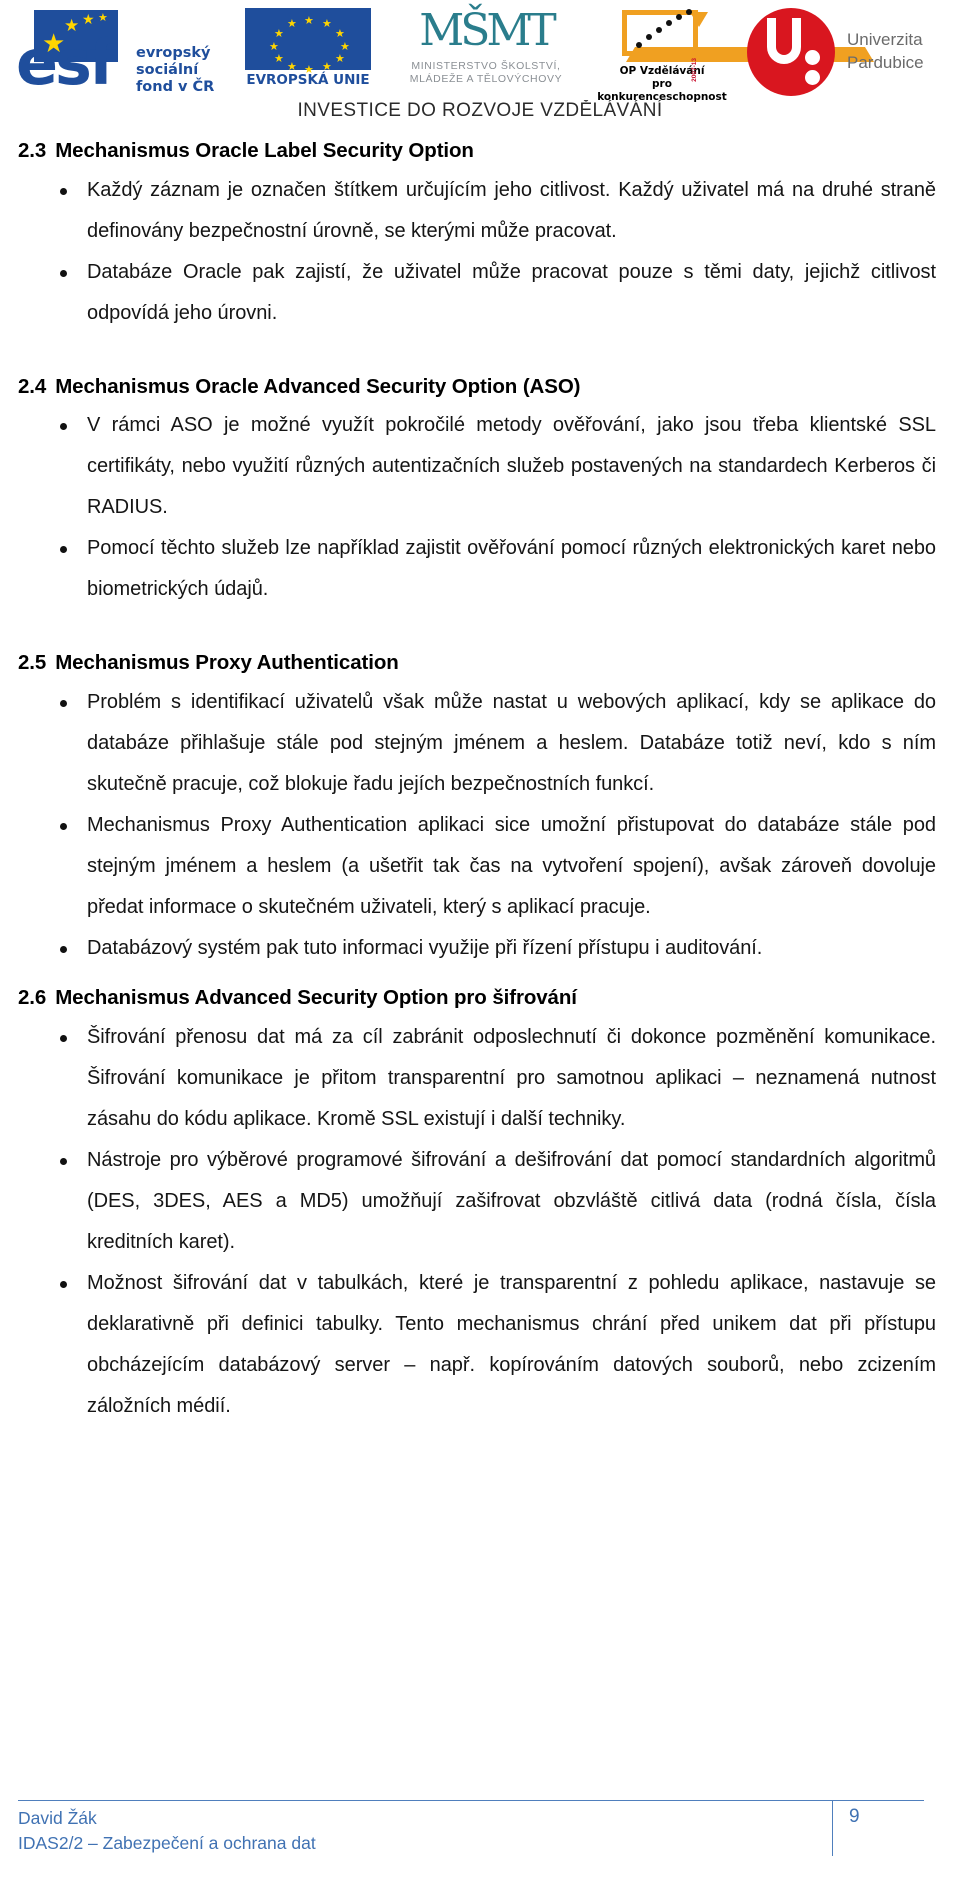 The image size is (960, 1881). Describe the element at coordinates (486, 66) in the screenshot. I see `msmt-caption-line1: MINISTERSTVO ŠKOLSTVÍ,` at that location.